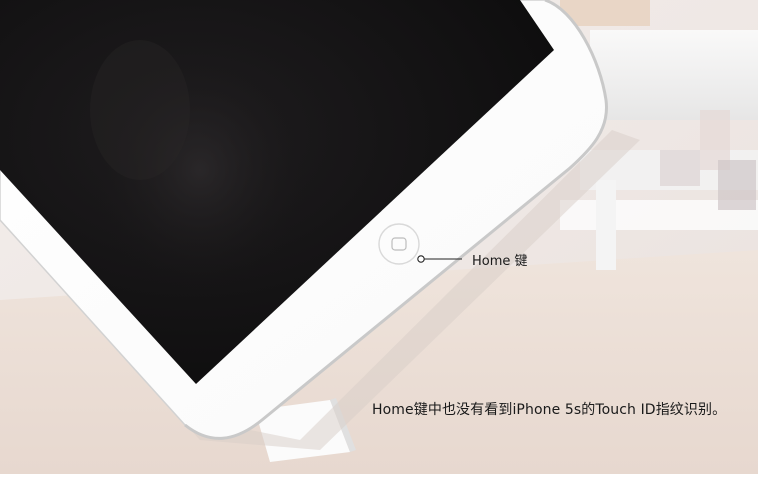 The image size is (758, 478). Describe the element at coordinates (399, 244) in the screenshot. I see `home-button` at that location.